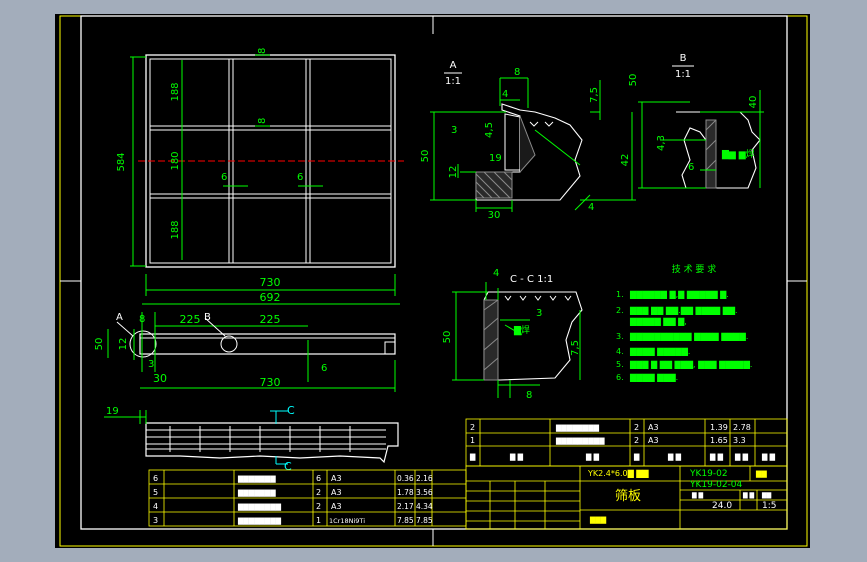 The width and height of the screenshot is (867, 562). Describe the element at coordinates (256, 493) in the screenshot. I see `lower-bom-r5-name: ▇▇▇▇▇▇▇` at that location.